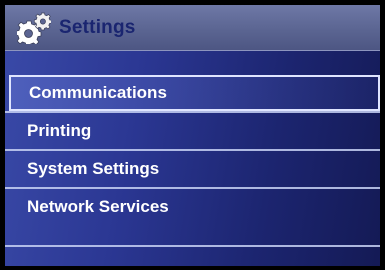  What do you see at coordinates (192, 246) in the screenshot?
I see `menu-divider` at bounding box center [192, 246].